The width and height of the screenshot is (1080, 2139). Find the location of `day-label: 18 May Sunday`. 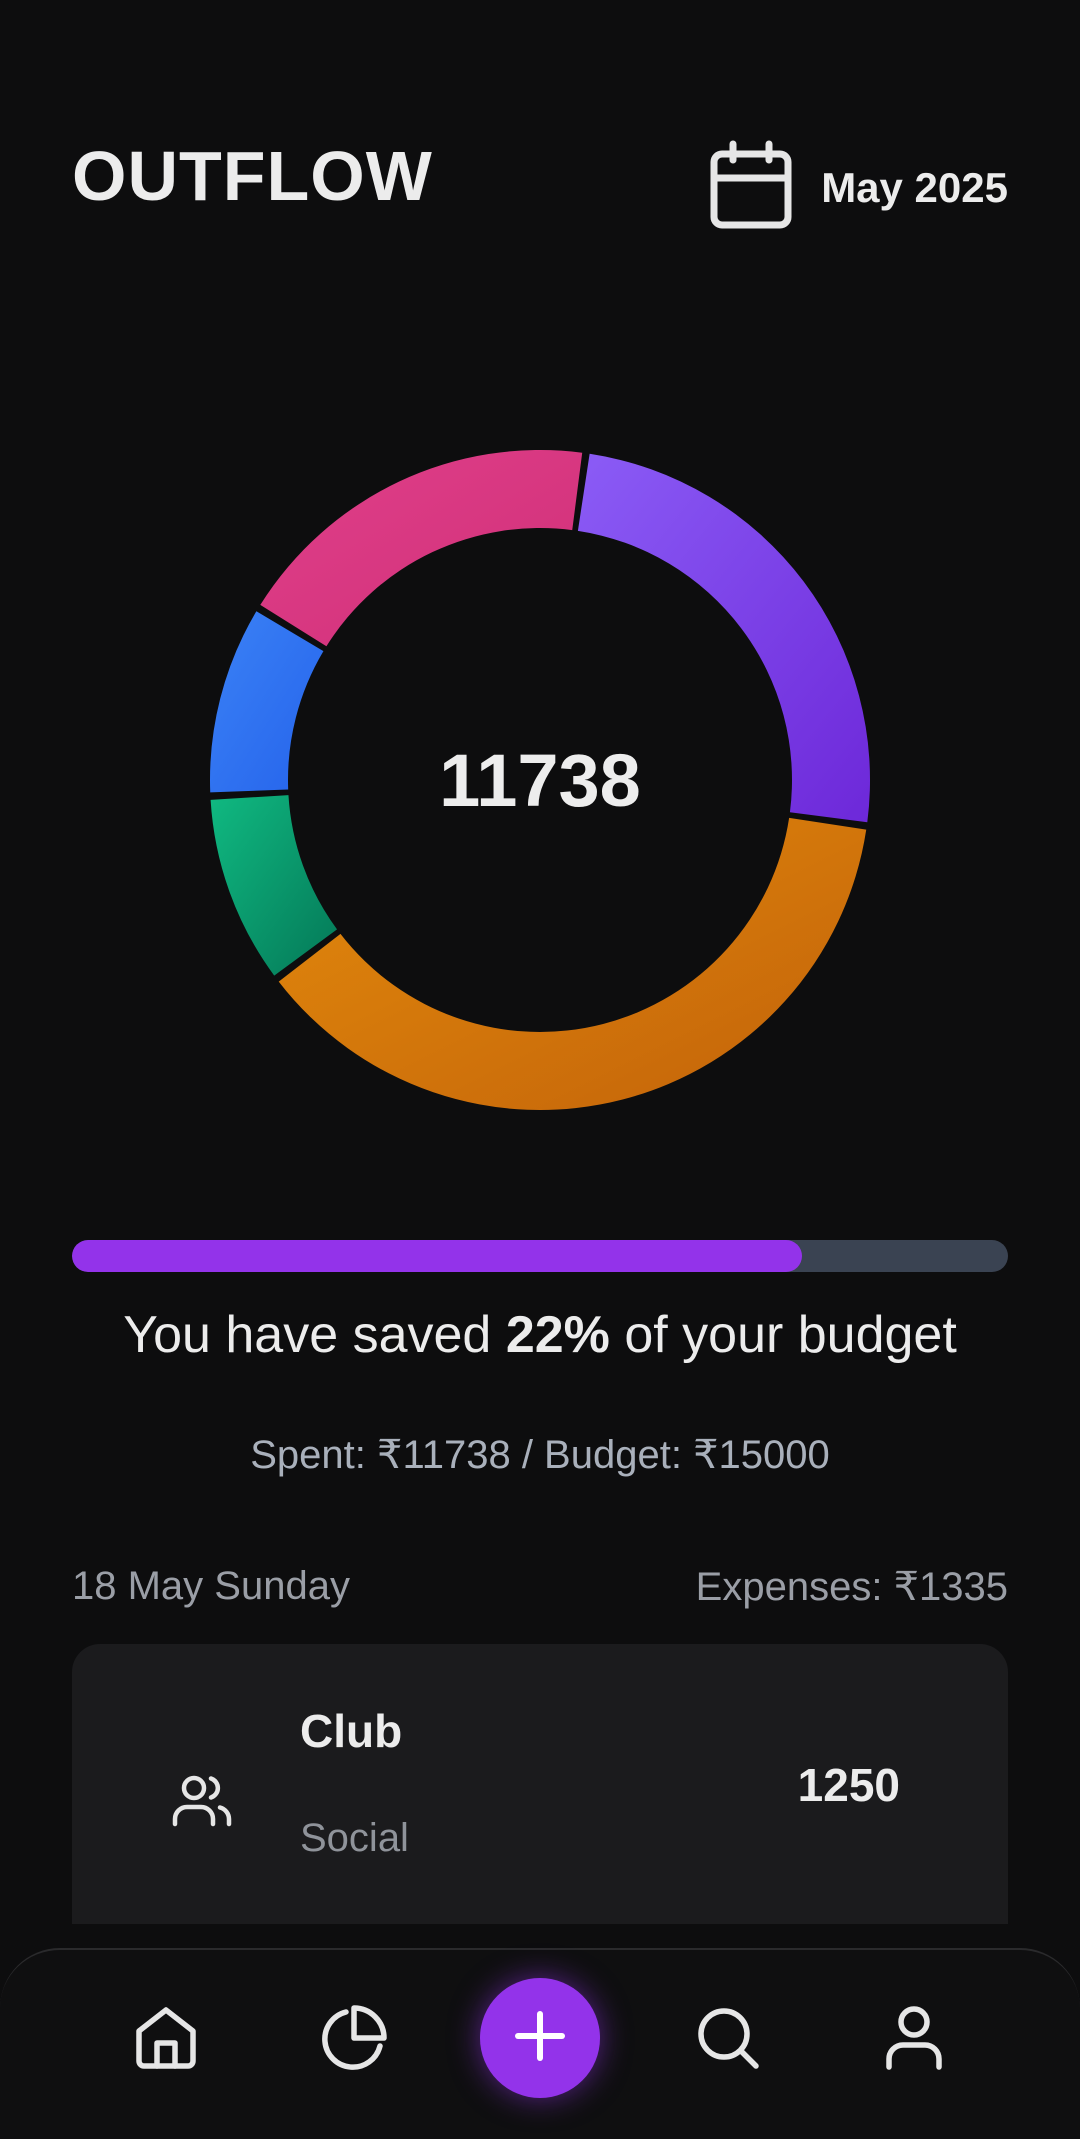

day-label: 18 May Sunday is located at coordinates (211, 1586).